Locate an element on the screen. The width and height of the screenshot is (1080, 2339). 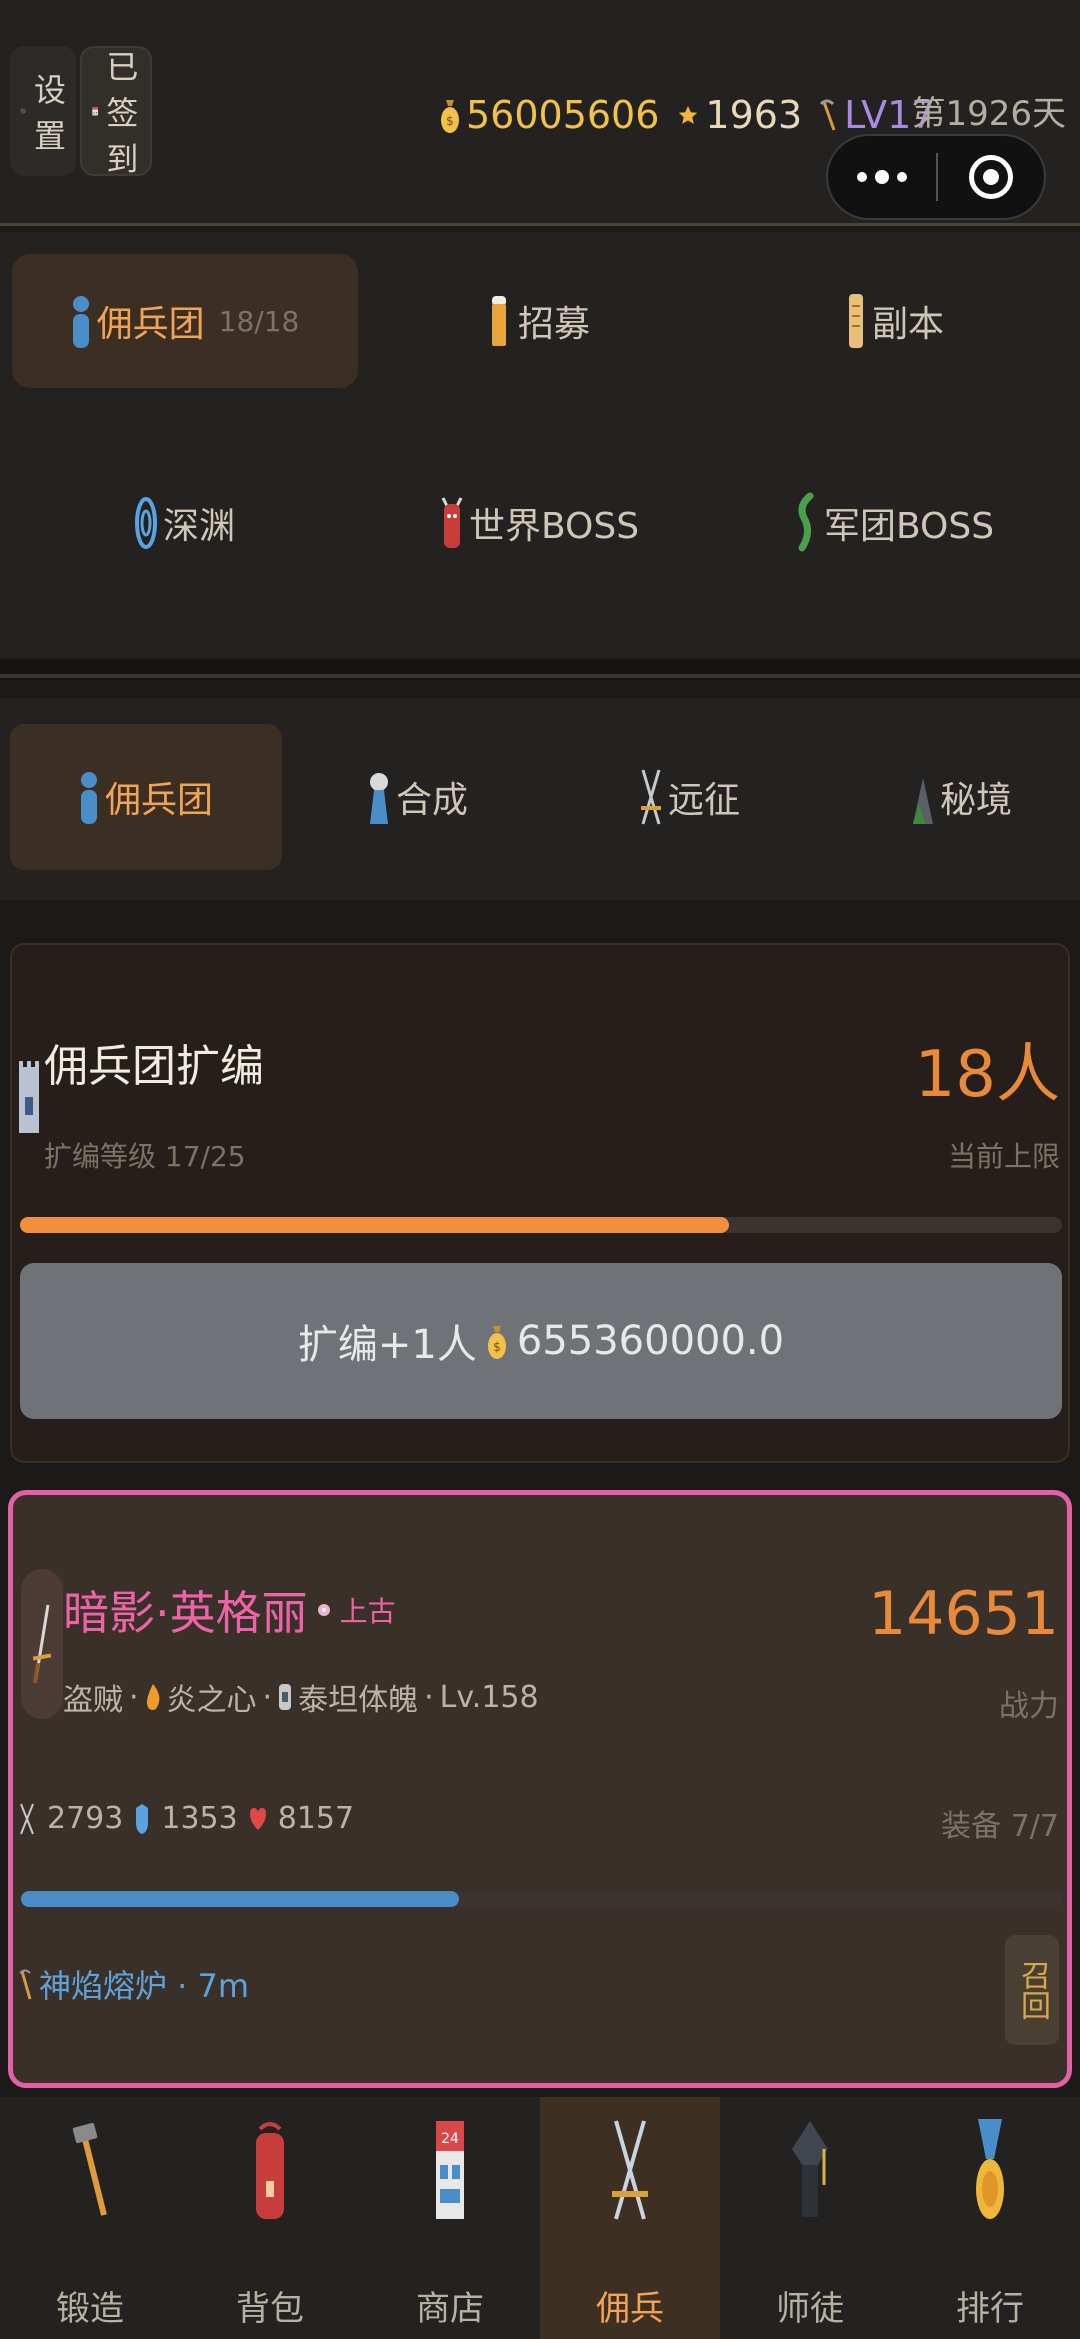
top-bar: 设置 17 已签到 $ 56005606 1963 LV17 第1926天 is located at coordinates (540, 113).